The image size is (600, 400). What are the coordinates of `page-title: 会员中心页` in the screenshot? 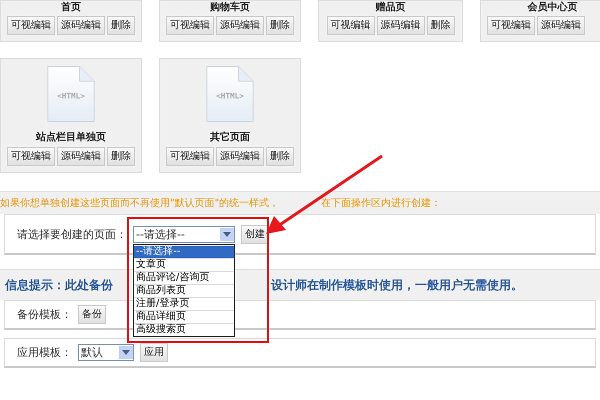 It's located at (553, 7).